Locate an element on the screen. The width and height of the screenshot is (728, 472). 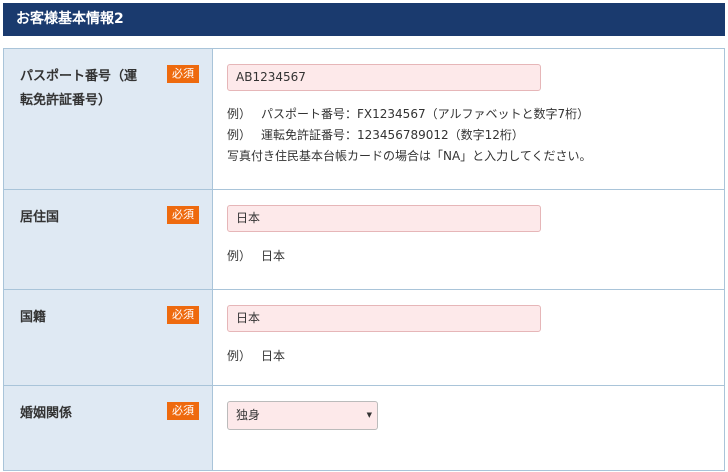
residence-example: 例） 日本 is located at coordinates (475, 256).